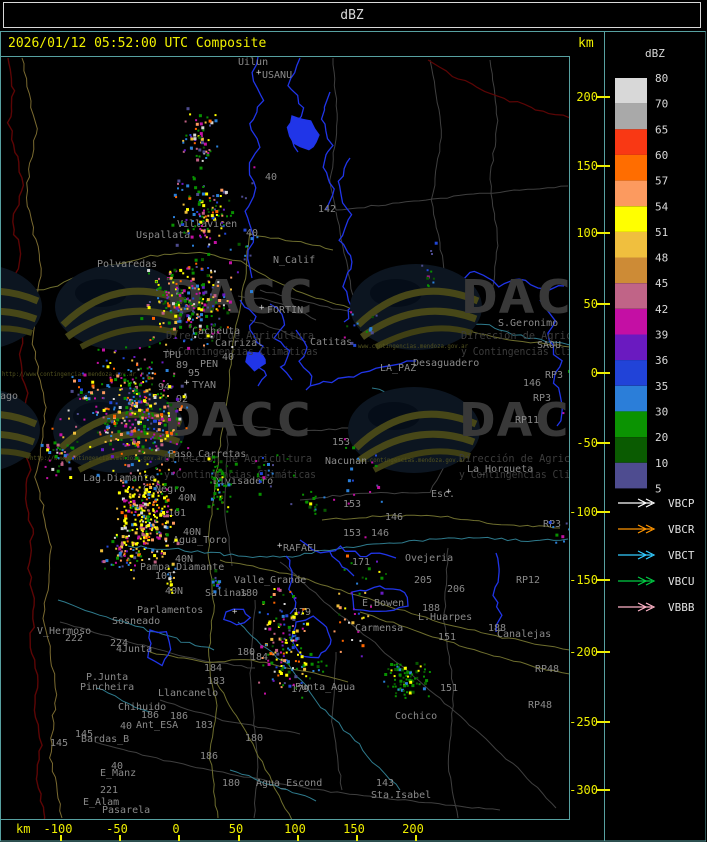  What do you see at coordinates (661, 411) in the screenshot?
I see `legend-stop-label: 30` at bounding box center [661, 411].